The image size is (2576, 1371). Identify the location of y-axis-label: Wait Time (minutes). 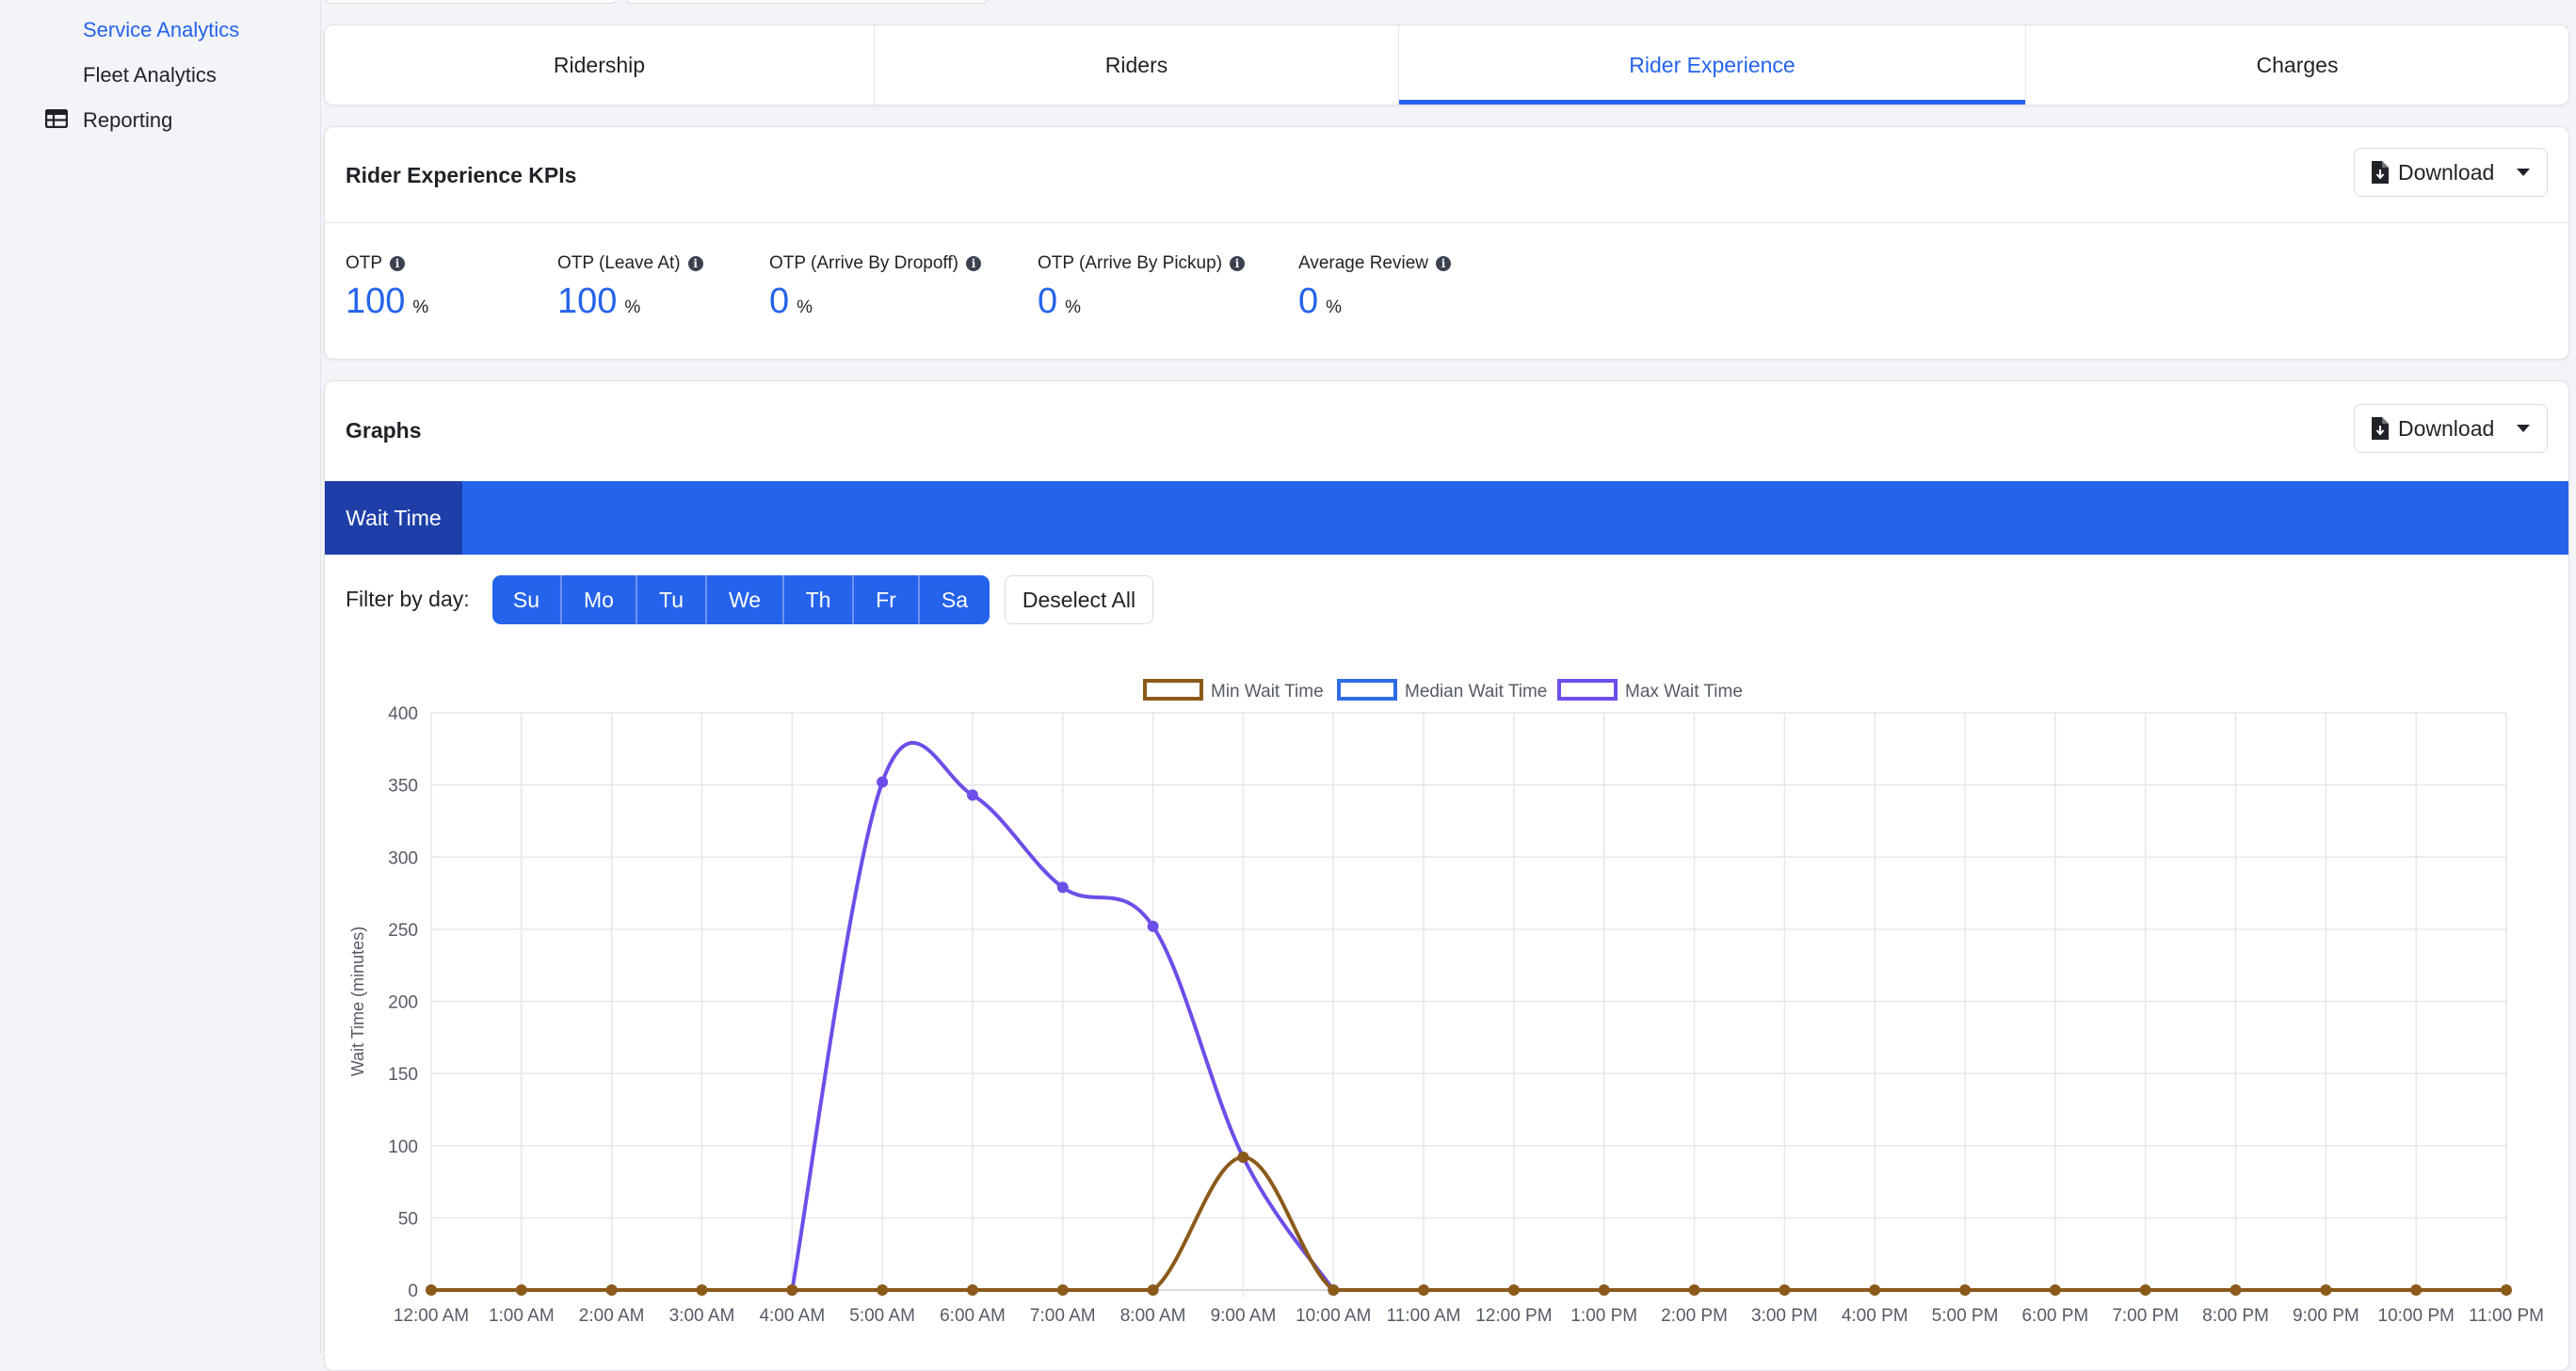
(357, 1001).